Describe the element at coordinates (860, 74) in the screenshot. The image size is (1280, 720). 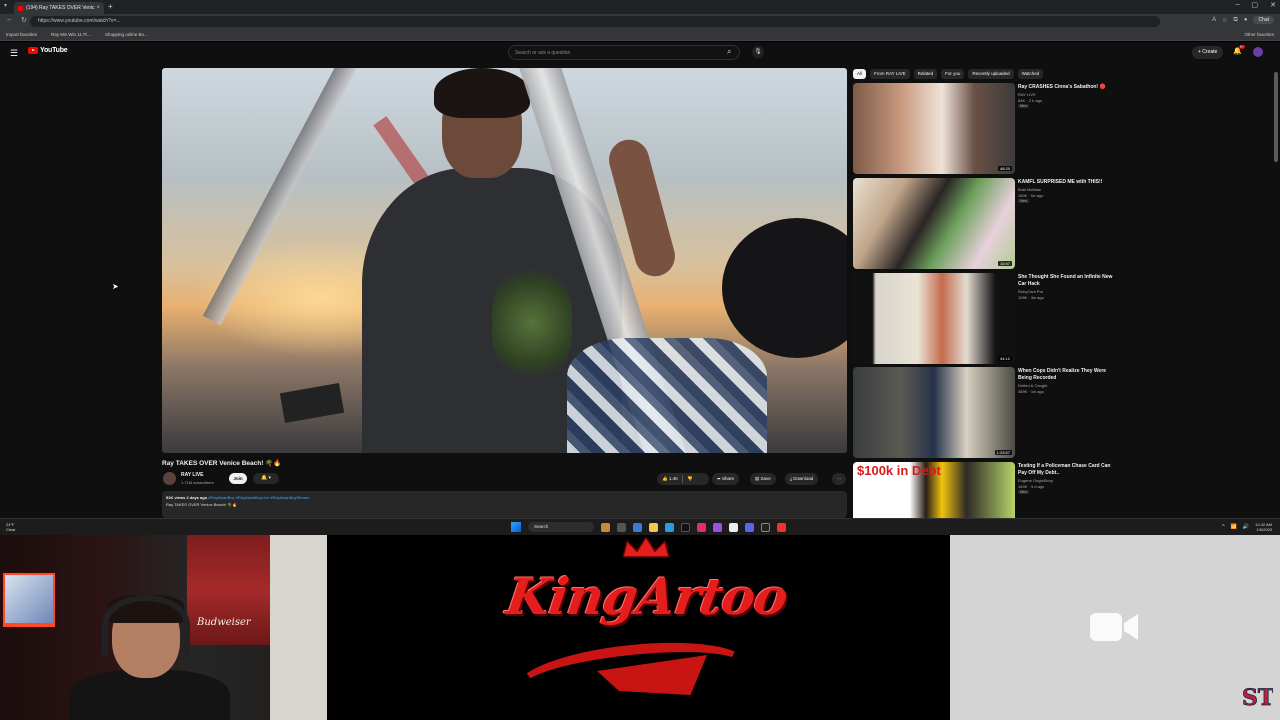
I see `chip-all: All` at that location.